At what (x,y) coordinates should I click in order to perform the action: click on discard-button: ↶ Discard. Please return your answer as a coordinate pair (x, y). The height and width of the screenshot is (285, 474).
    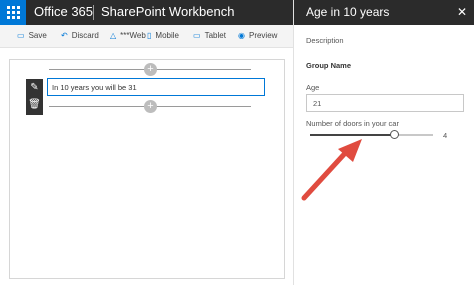
    Looking at the image, I should click on (80, 35).